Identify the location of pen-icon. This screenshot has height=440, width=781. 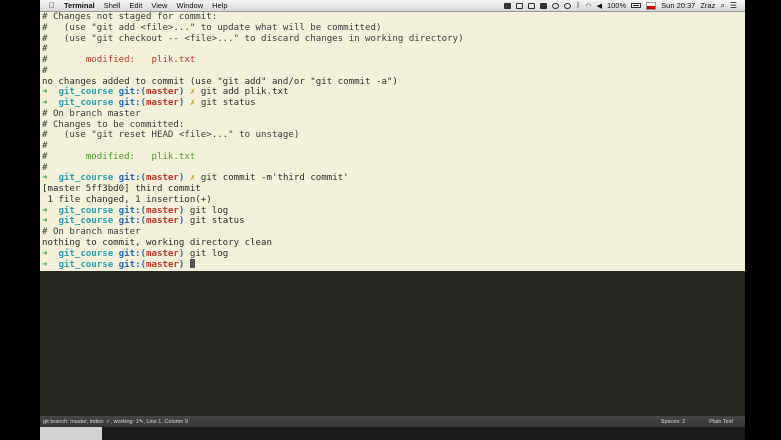
(532, 5).